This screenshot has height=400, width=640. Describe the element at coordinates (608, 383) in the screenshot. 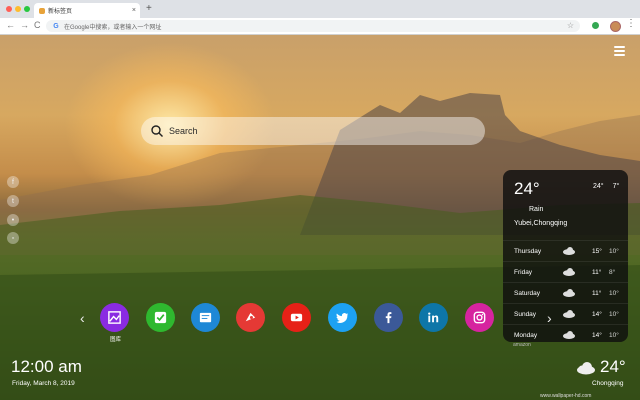

I see `bottom-weather-city: Chongqing` at that location.